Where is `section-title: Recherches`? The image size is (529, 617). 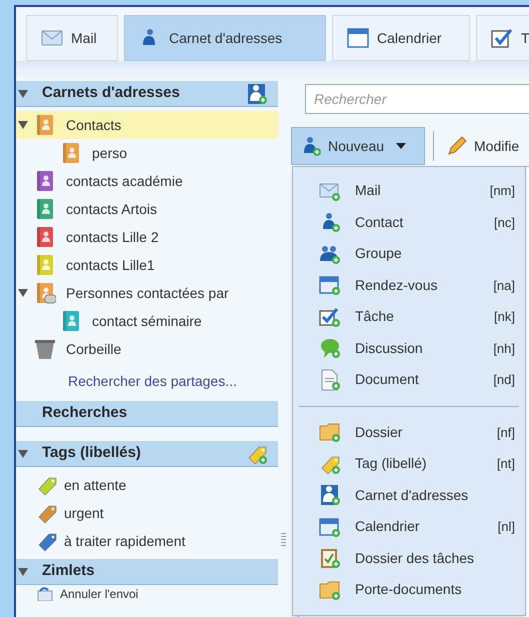 section-title: Recherches is located at coordinates (85, 413).